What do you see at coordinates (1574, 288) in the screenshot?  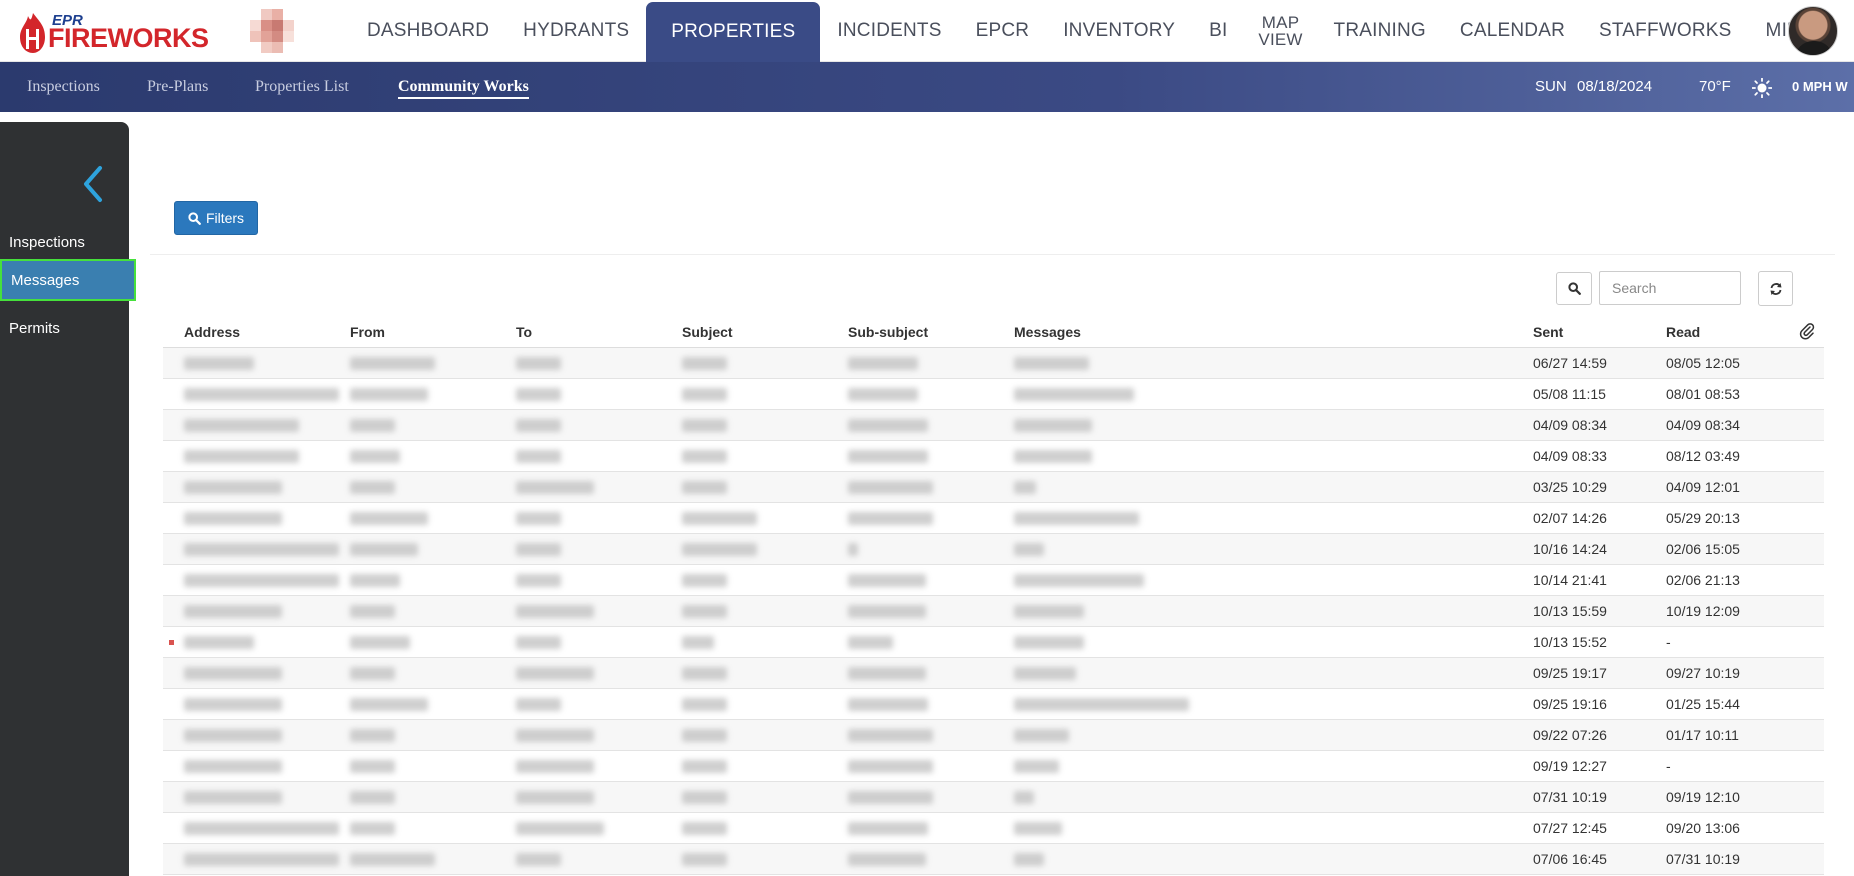 I see `search-button` at bounding box center [1574, 288].